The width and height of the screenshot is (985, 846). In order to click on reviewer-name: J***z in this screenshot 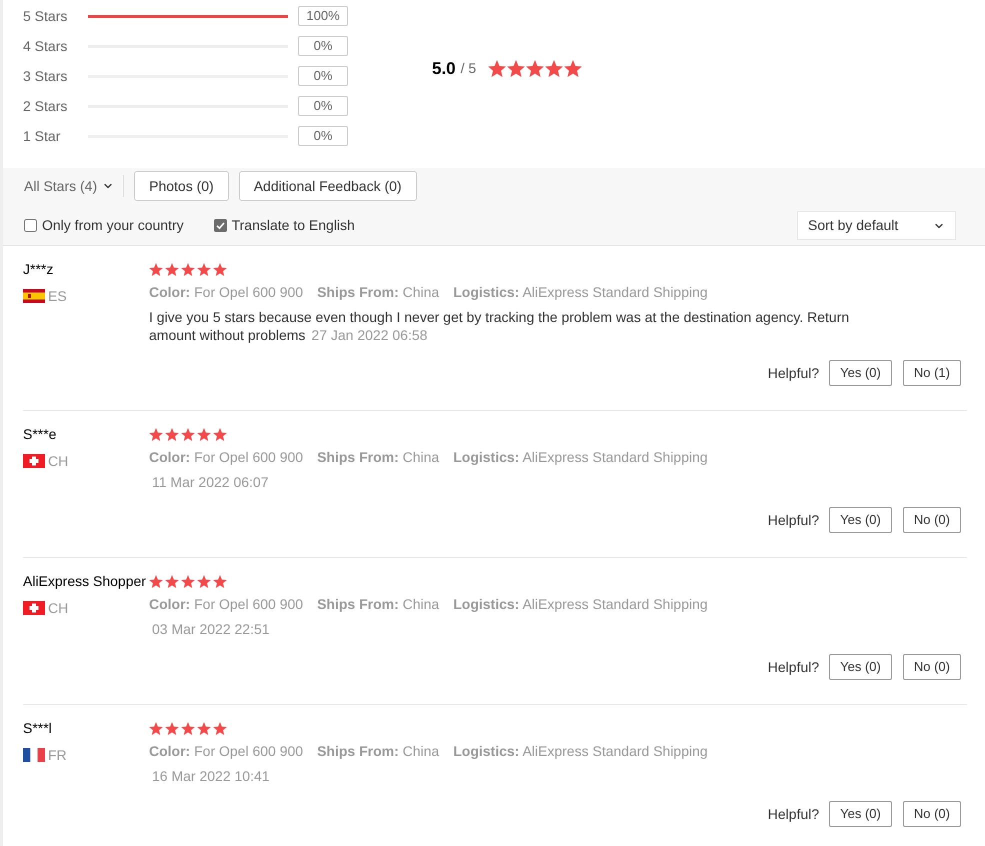, I will do `click(38, 269)`.